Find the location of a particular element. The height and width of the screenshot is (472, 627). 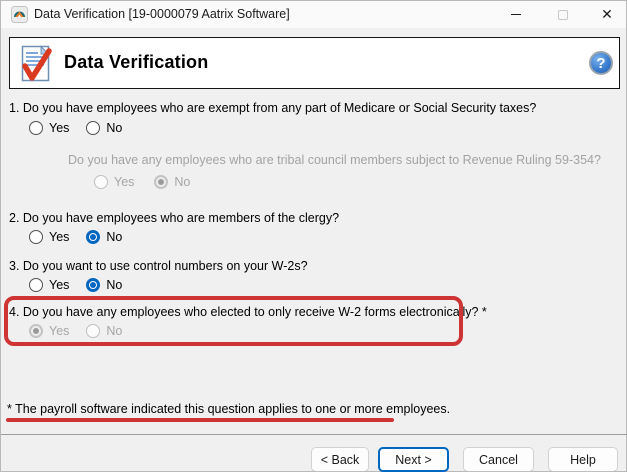

minimize-button is located at coordinates (516, 14).